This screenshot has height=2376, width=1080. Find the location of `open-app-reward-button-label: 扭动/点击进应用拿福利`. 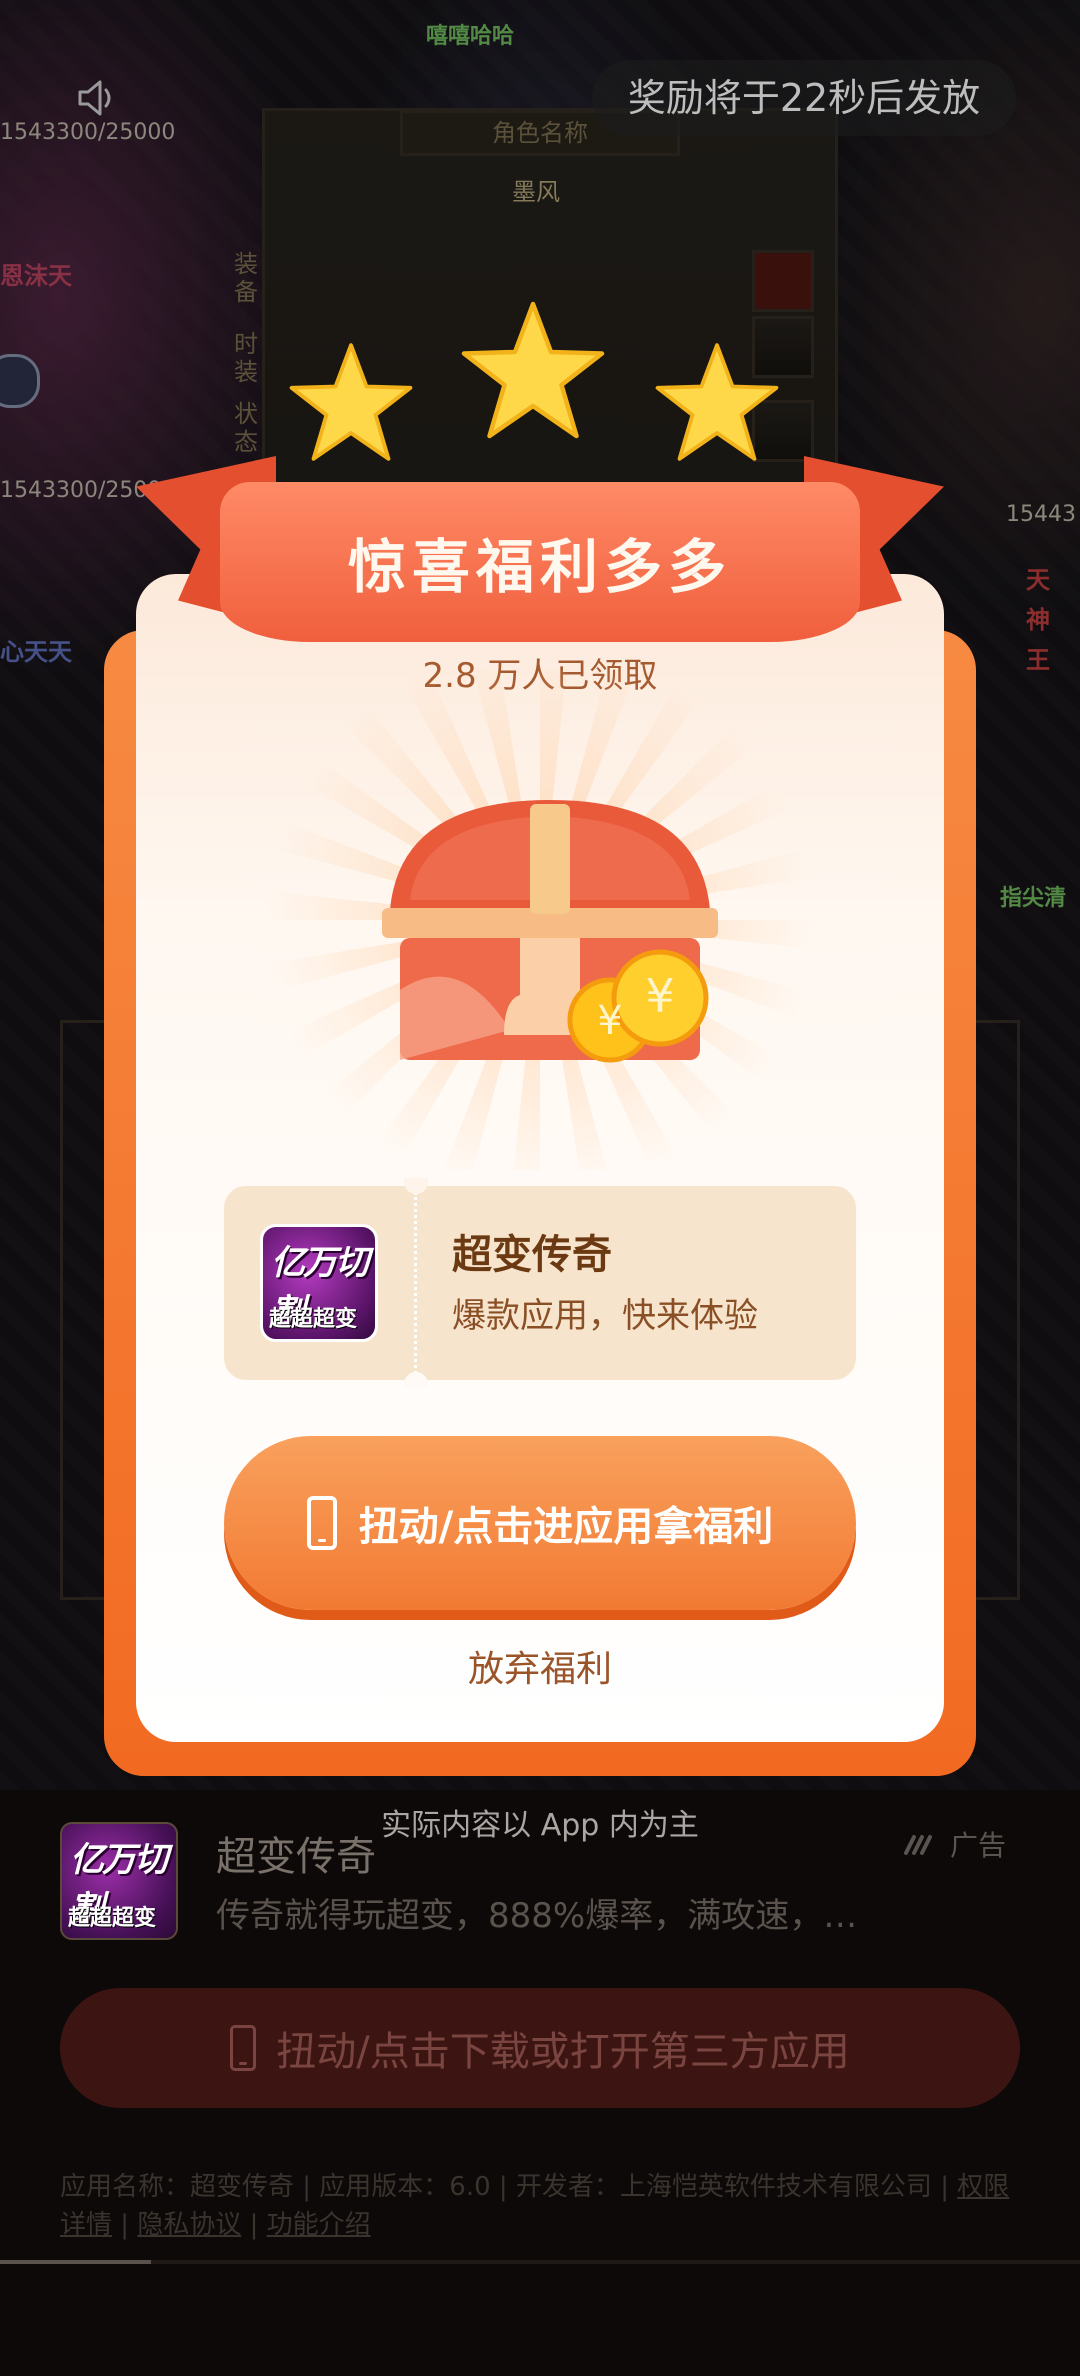

open-app-reward-button-label: 扭动/点击进应用拿福利 is located at coordinates (566, 1527).